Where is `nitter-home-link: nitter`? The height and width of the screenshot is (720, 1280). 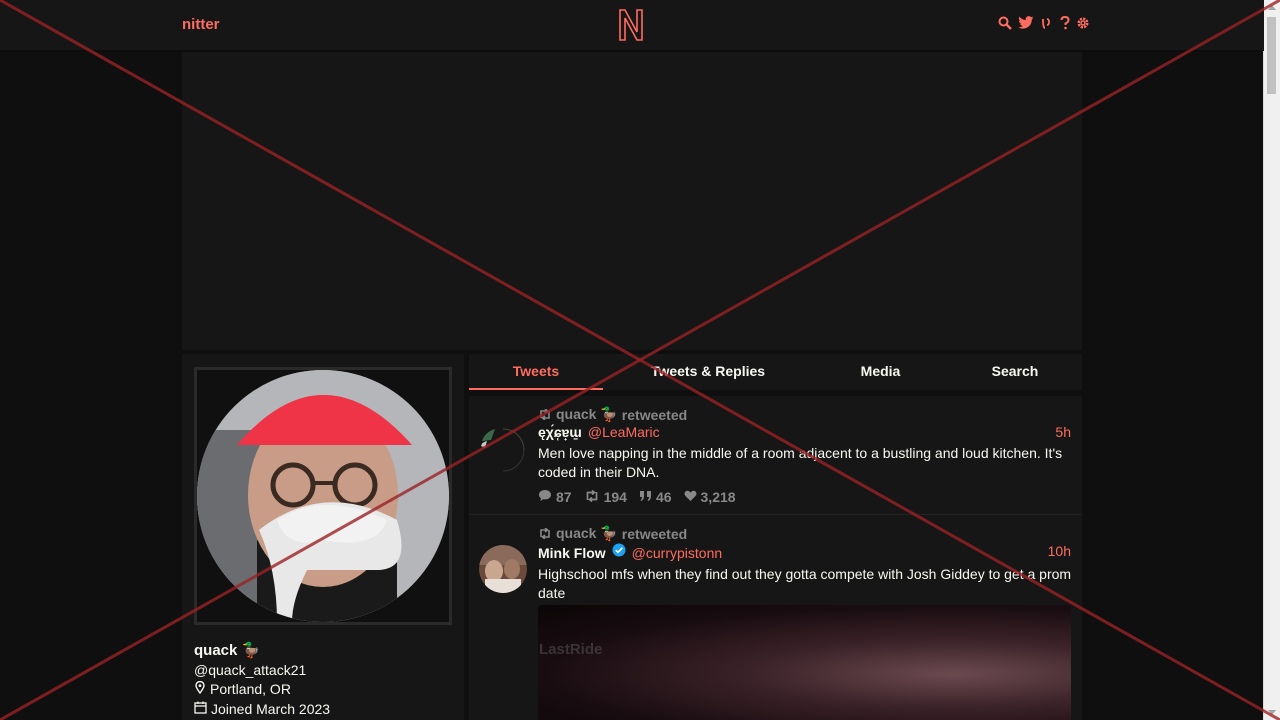 nitter-home-link: nitter is located at coordinates (201, 24).